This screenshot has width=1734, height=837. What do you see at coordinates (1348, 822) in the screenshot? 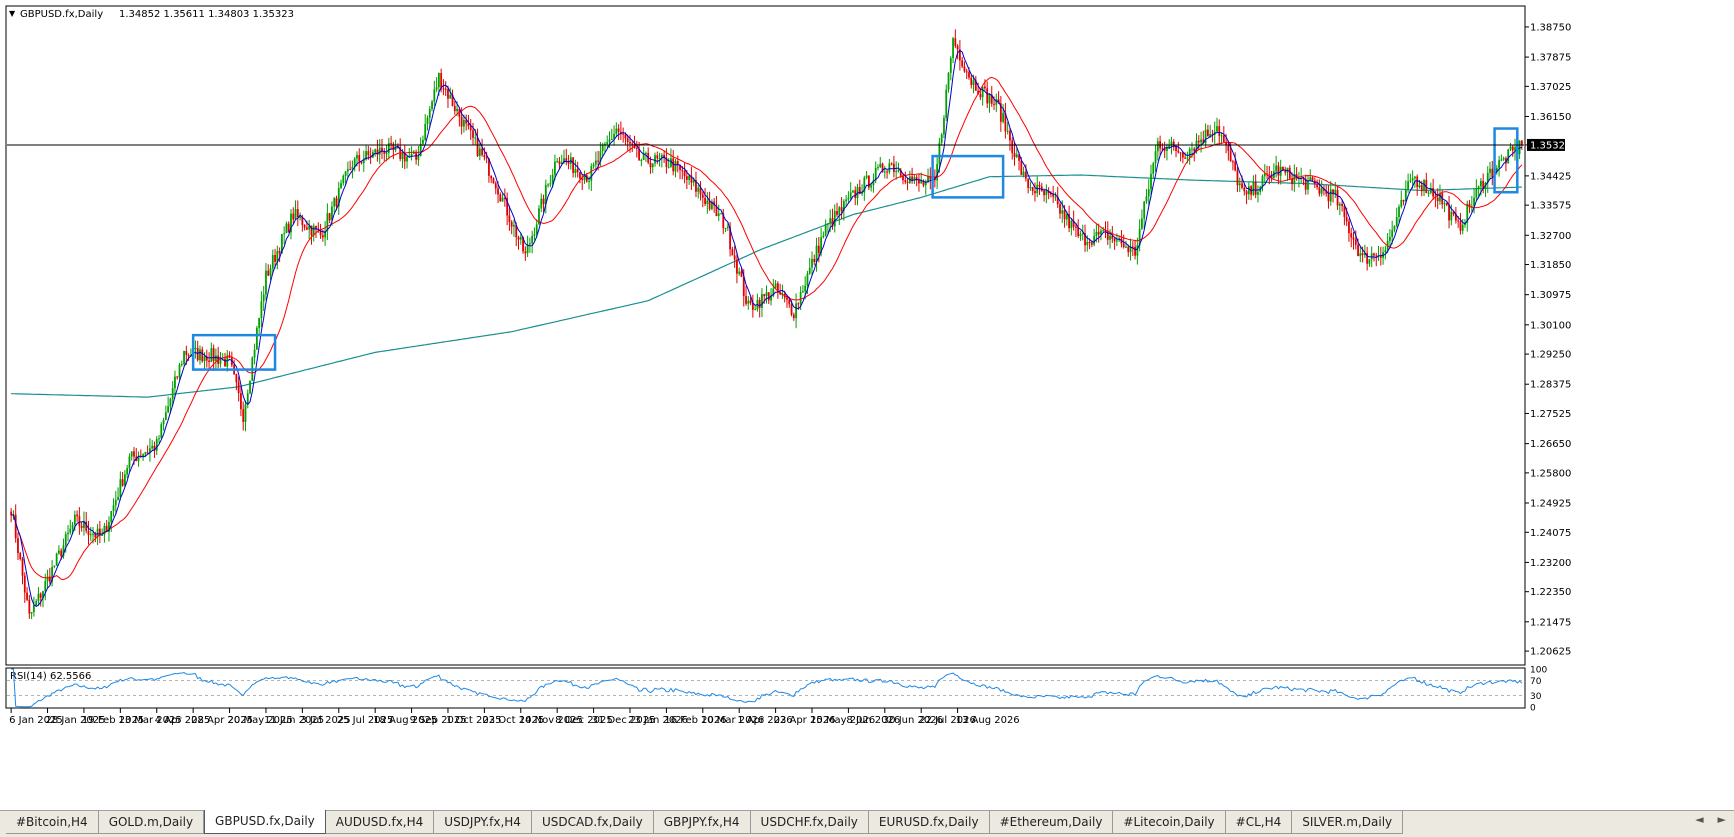
I see `tab-silver-m-daily: SILVER.m,Daily` at bounding box center [1348, 822].